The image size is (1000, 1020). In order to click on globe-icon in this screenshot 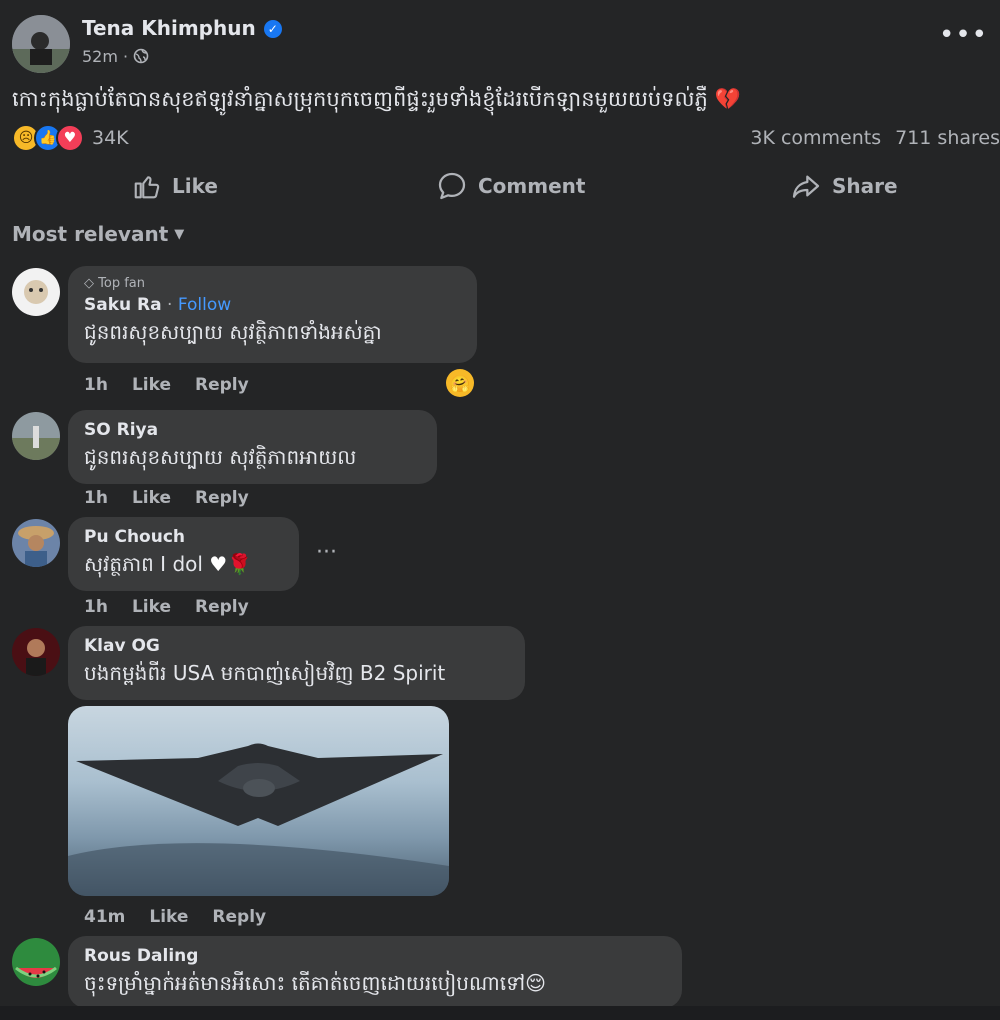, I will do `click(141, 56)`.